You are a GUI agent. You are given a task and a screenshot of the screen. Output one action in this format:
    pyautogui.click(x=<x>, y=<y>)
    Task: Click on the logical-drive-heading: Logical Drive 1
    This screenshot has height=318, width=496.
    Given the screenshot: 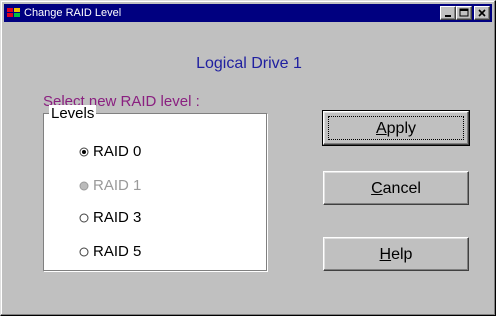 What is the action you would take?
    pyautogui.click(x=249, y=63)
    